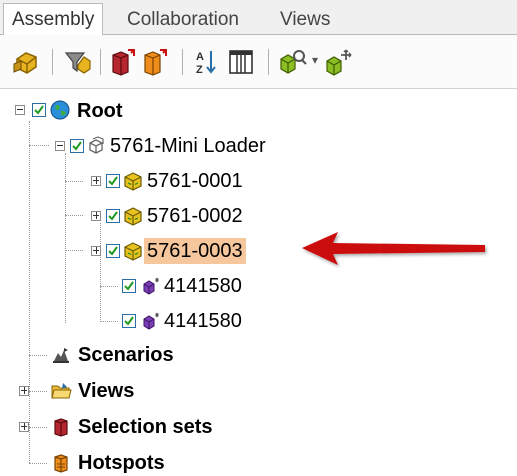 This screenshot has height=476, width=517. I want to click on find-icon, so click(293, 62).